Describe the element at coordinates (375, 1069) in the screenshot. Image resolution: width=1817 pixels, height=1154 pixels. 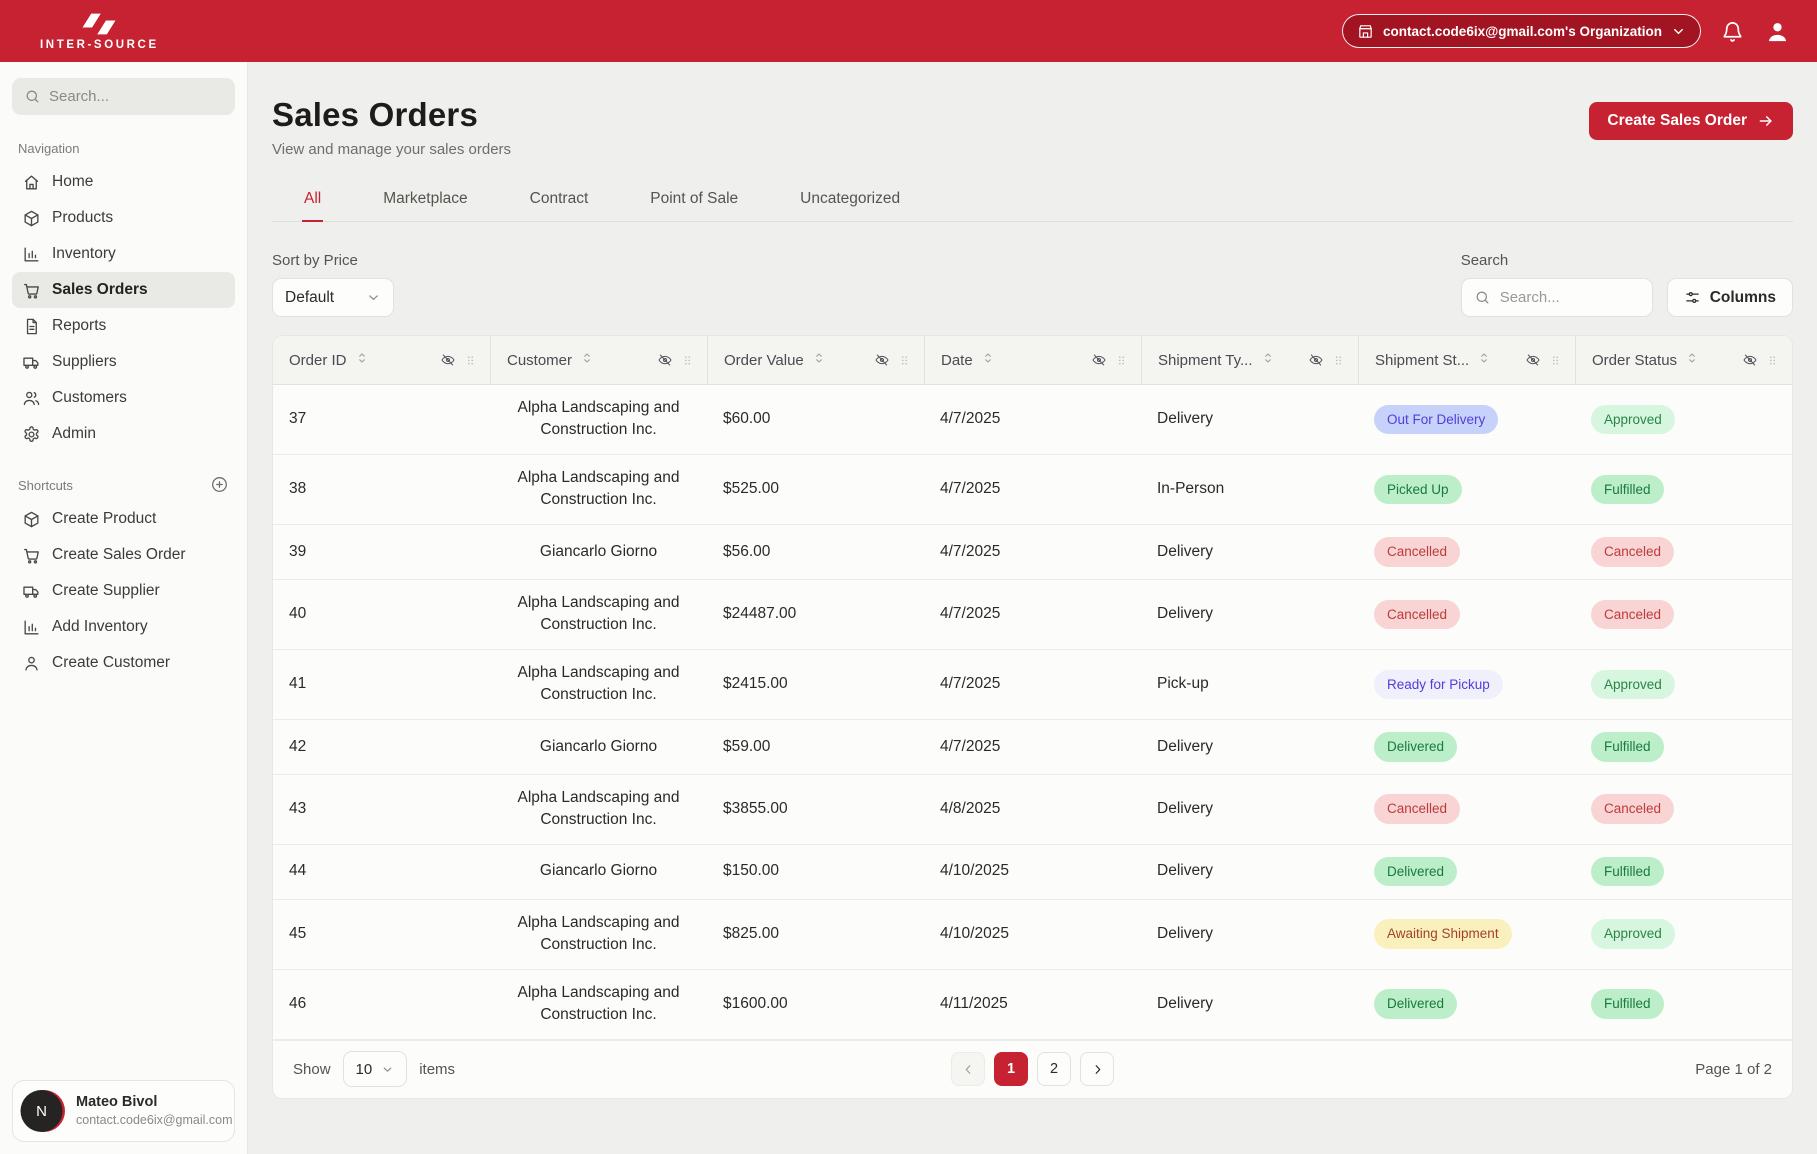
I see `page-size-select: 10` at that location.